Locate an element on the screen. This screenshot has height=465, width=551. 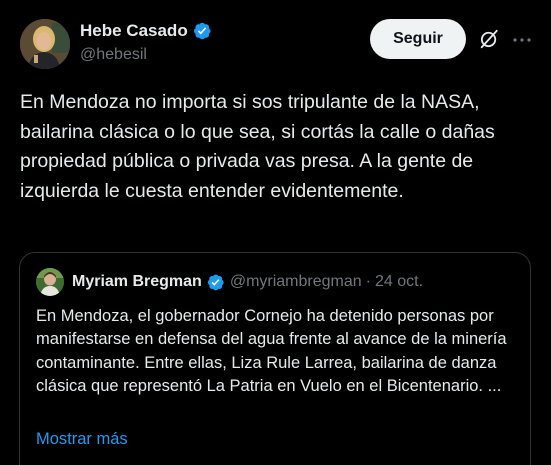
author-display-name: Hebe Casado is located at coordinates (134, 31).